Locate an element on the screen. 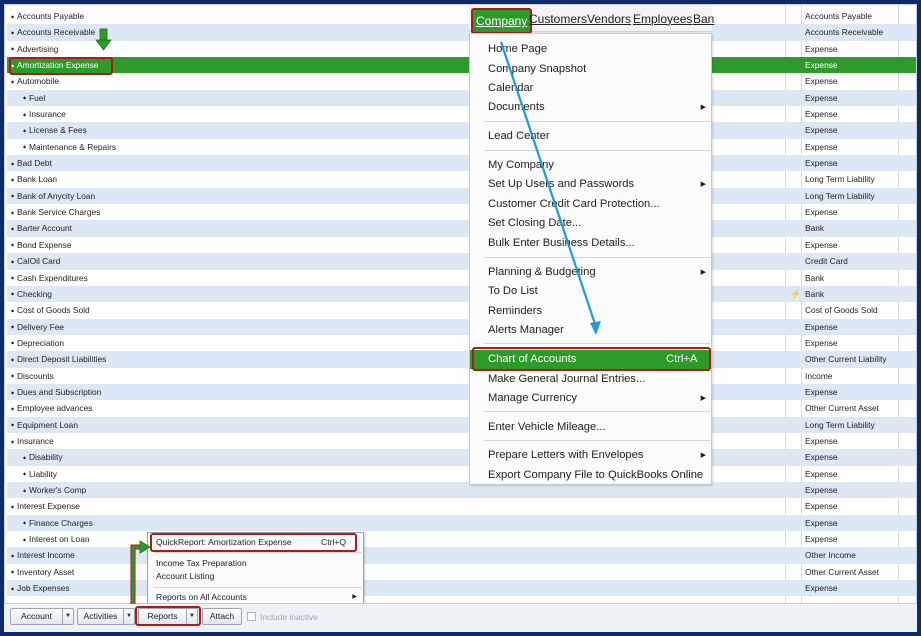 This screenshot has height=636, width=921. menu-customers: Customers is located at coordinates (558, 19).